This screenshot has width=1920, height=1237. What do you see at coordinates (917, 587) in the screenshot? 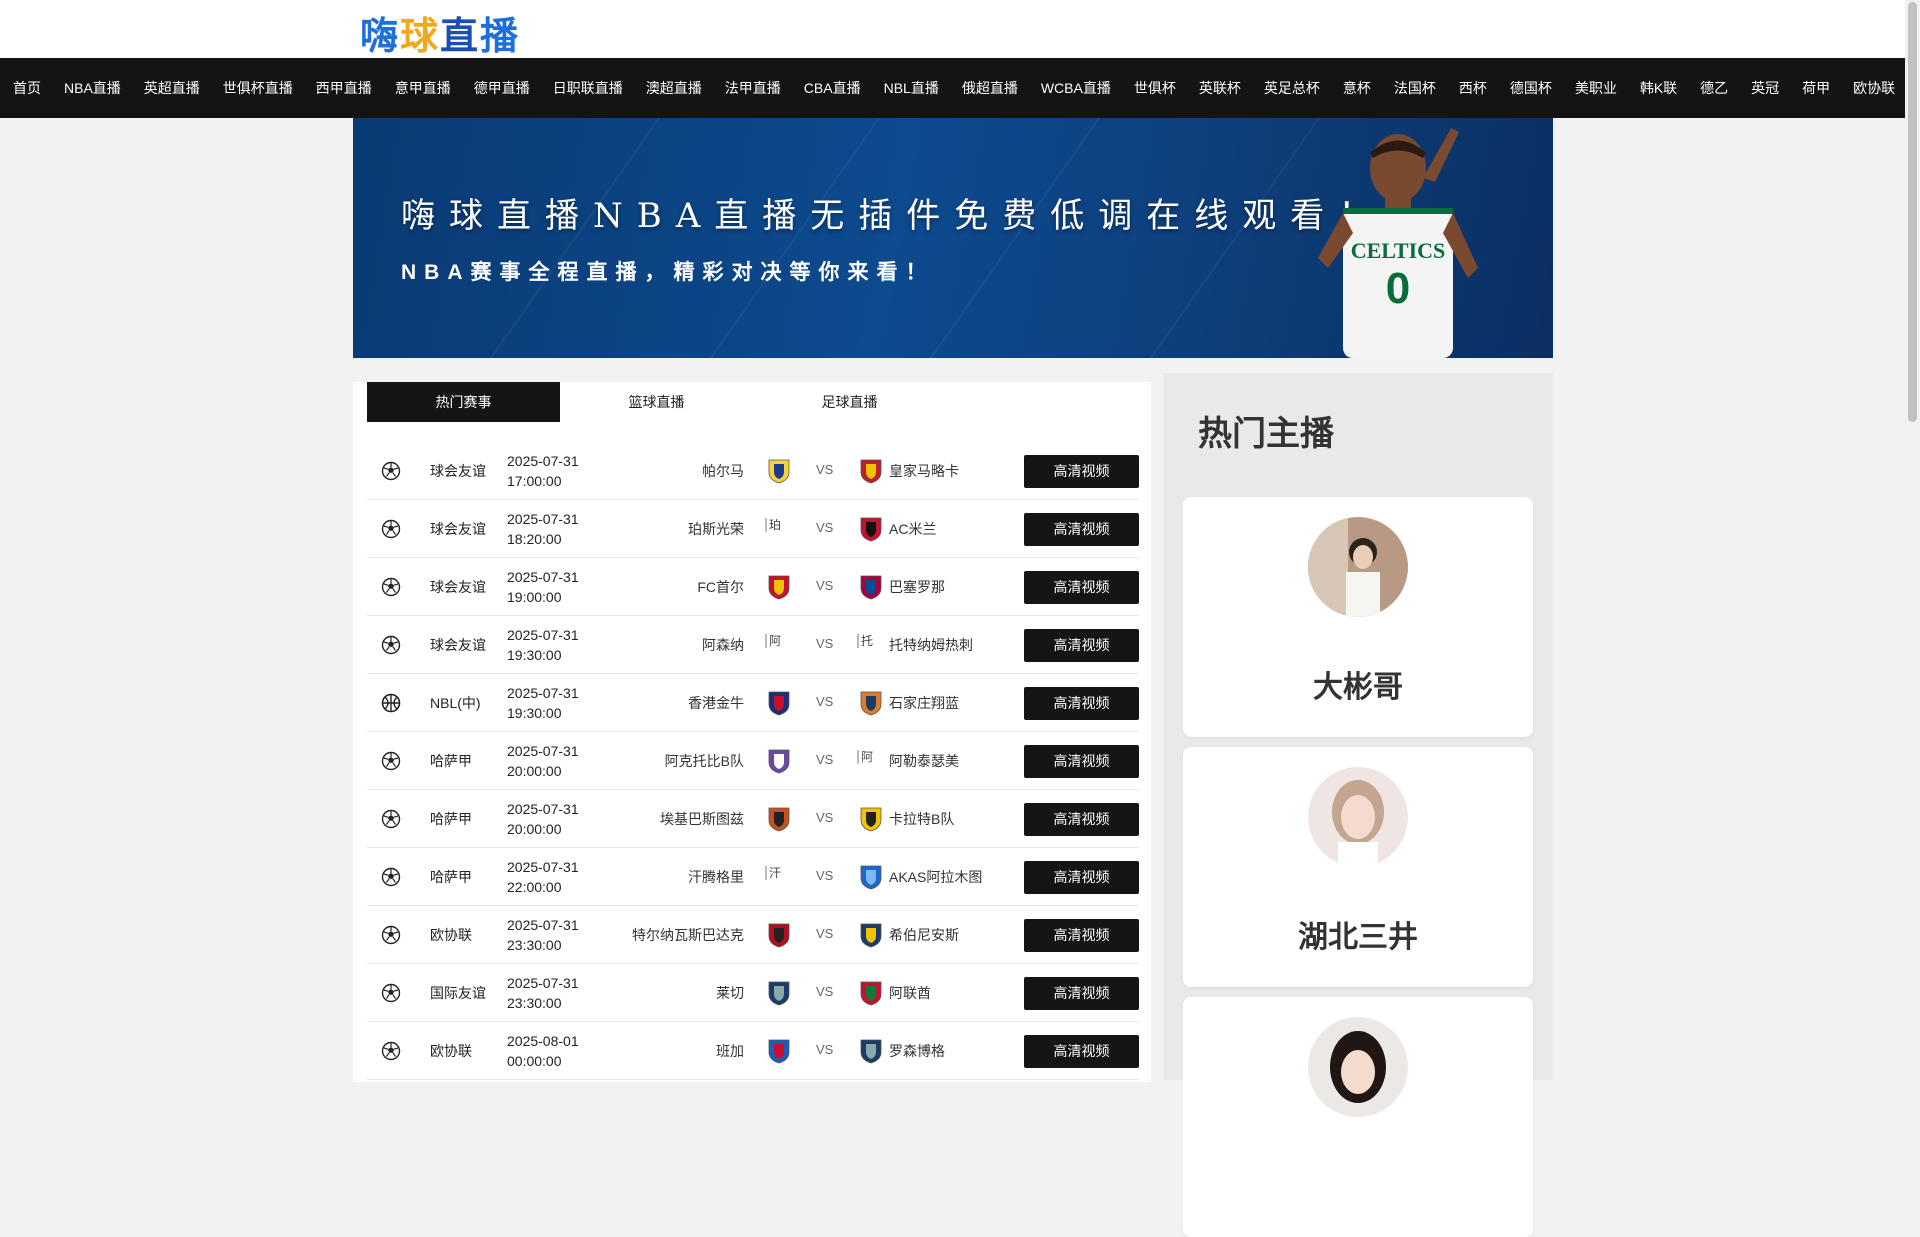
I see `away-team: 巴塞罗那` at bounding box center [917, 587].